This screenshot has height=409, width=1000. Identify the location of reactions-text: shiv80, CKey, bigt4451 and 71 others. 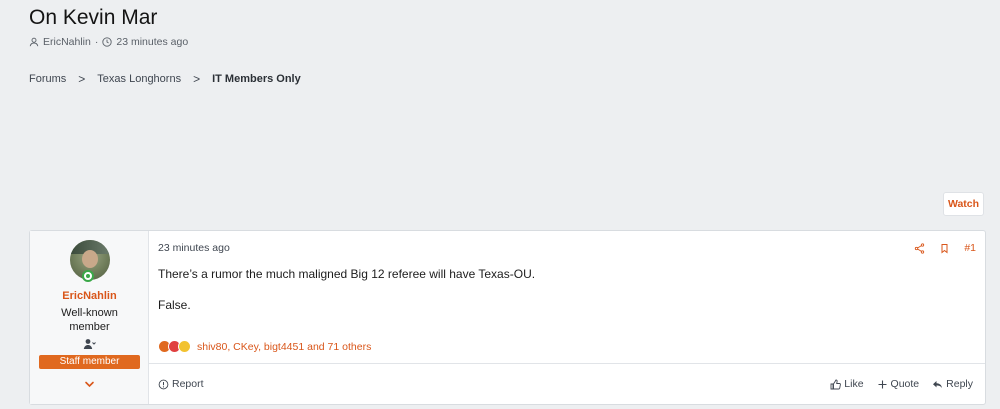
(284, 347).